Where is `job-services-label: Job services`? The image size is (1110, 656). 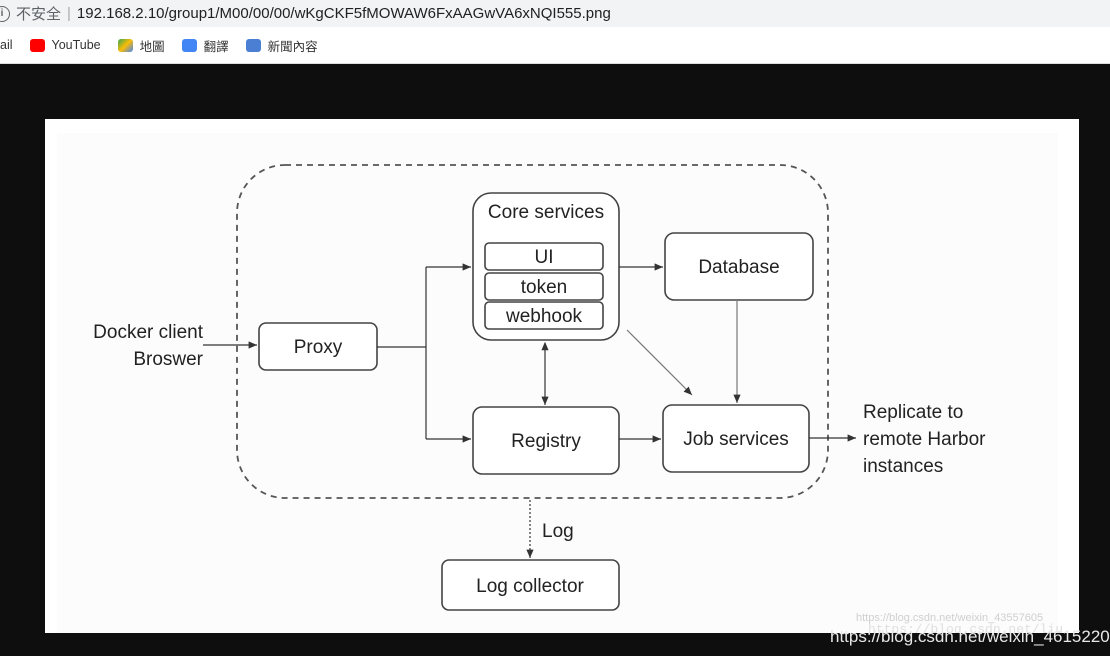
job-services-label: Job services is located at coordinates (736, 439).